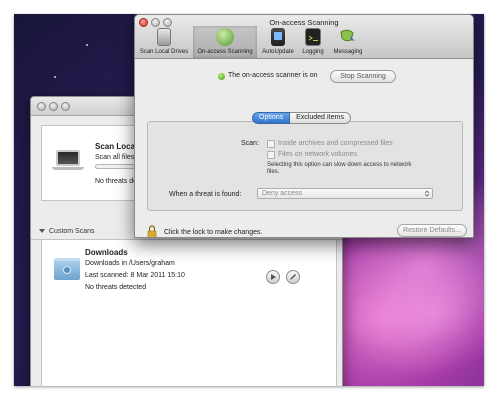 Image resolution: width=498 pixels, height=402 pixels. What do you see at coordinates (320, 118) in the screenshot?
I see `tab-excluded-items: Excluded Items` at bounding box center [320, 118].